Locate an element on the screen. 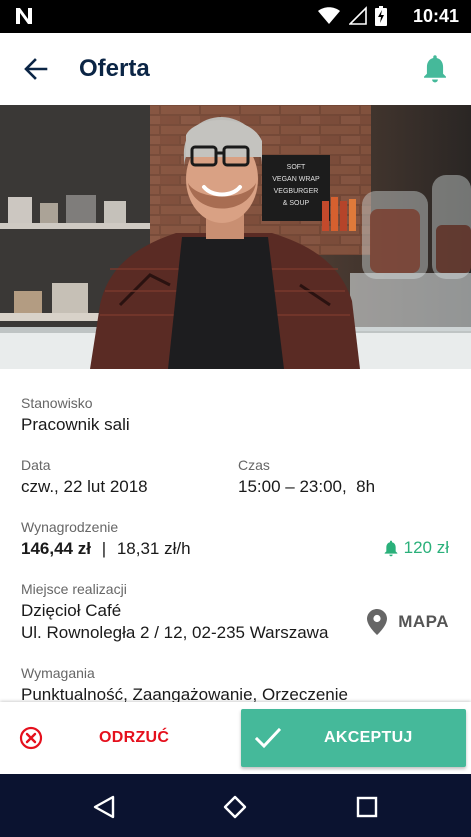 The image size is (471, 837). time-label: Czas is located at coordinates (254, 465).